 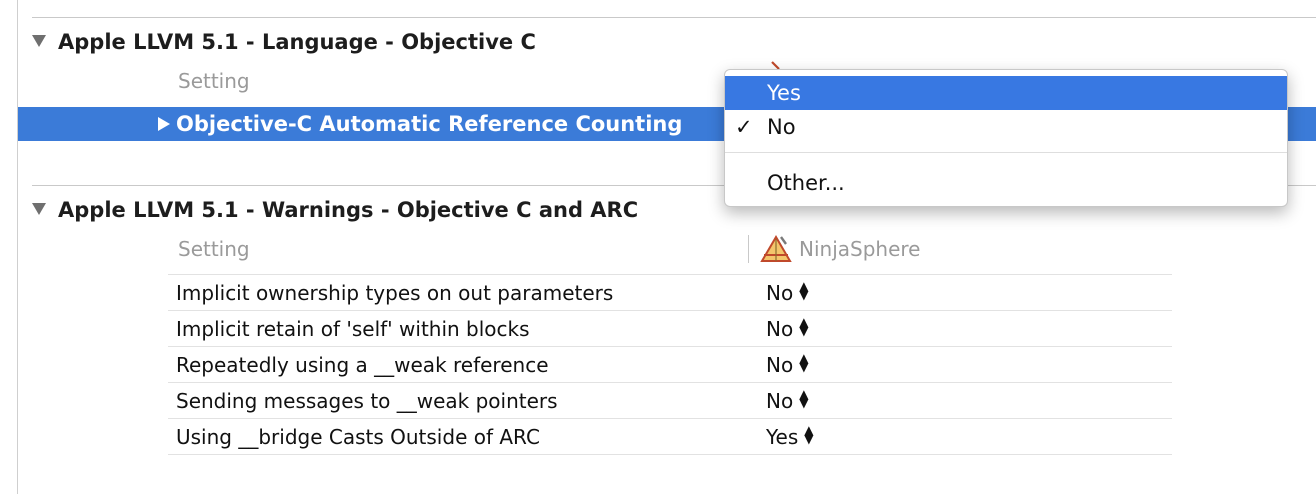 I want to click on table-bottom-border, so click(x=670, y=454).